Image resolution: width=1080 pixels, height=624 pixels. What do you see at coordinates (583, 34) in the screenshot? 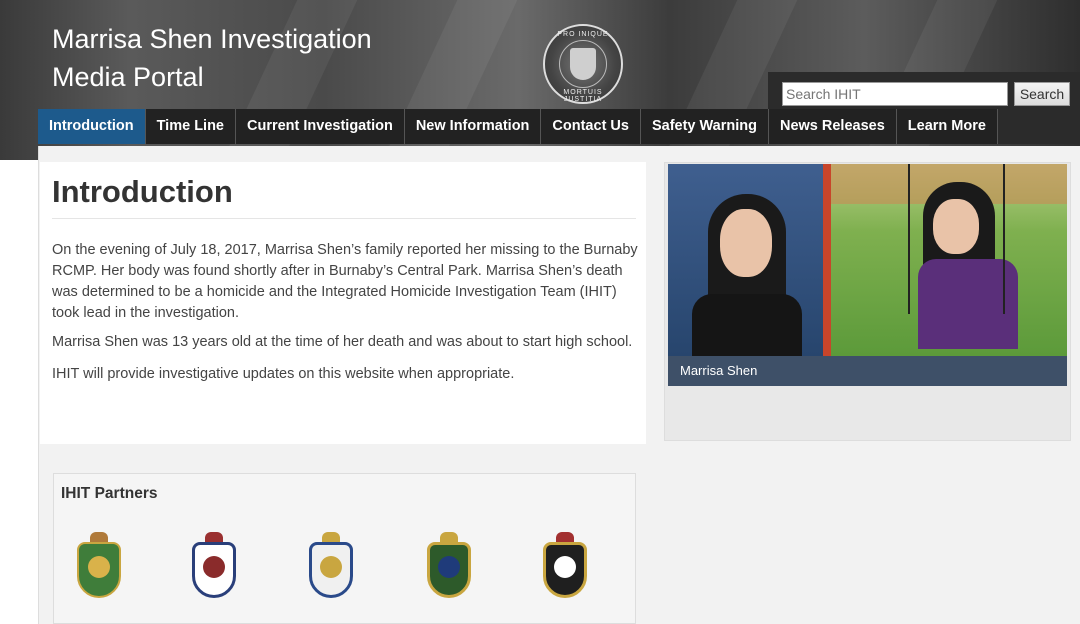
I see `seal-text-top: PRO INIQUE` at bounding box center [583, 34].